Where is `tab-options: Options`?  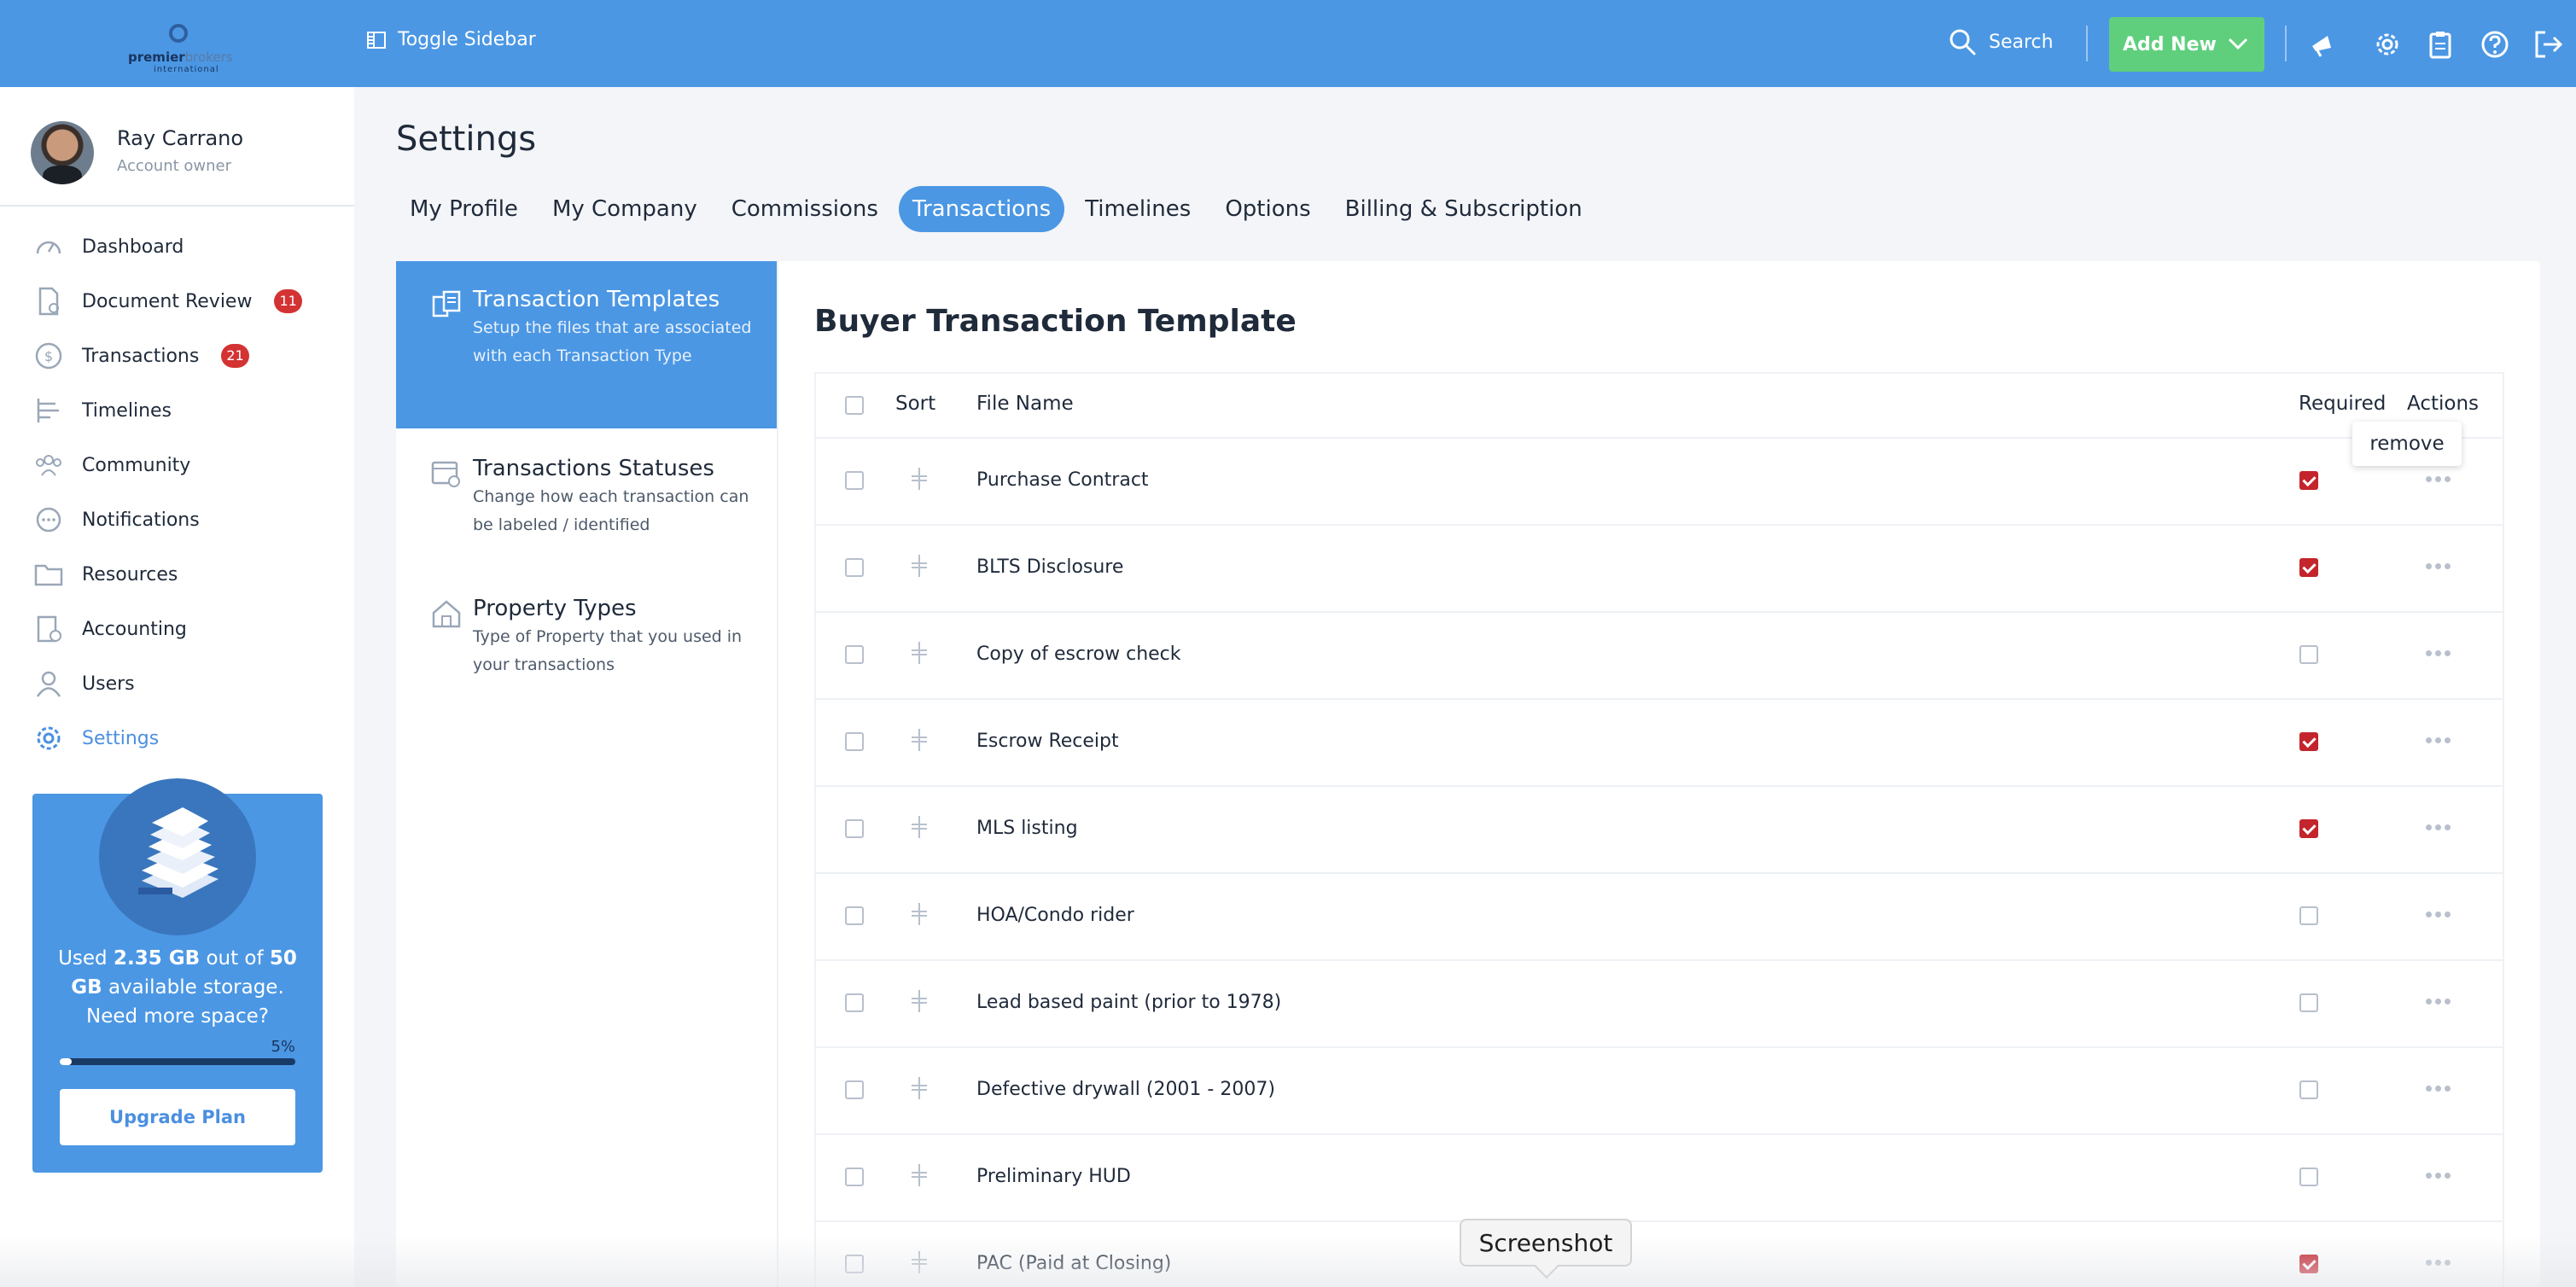
tab-options: Options is located at coordinates (1267, 209).